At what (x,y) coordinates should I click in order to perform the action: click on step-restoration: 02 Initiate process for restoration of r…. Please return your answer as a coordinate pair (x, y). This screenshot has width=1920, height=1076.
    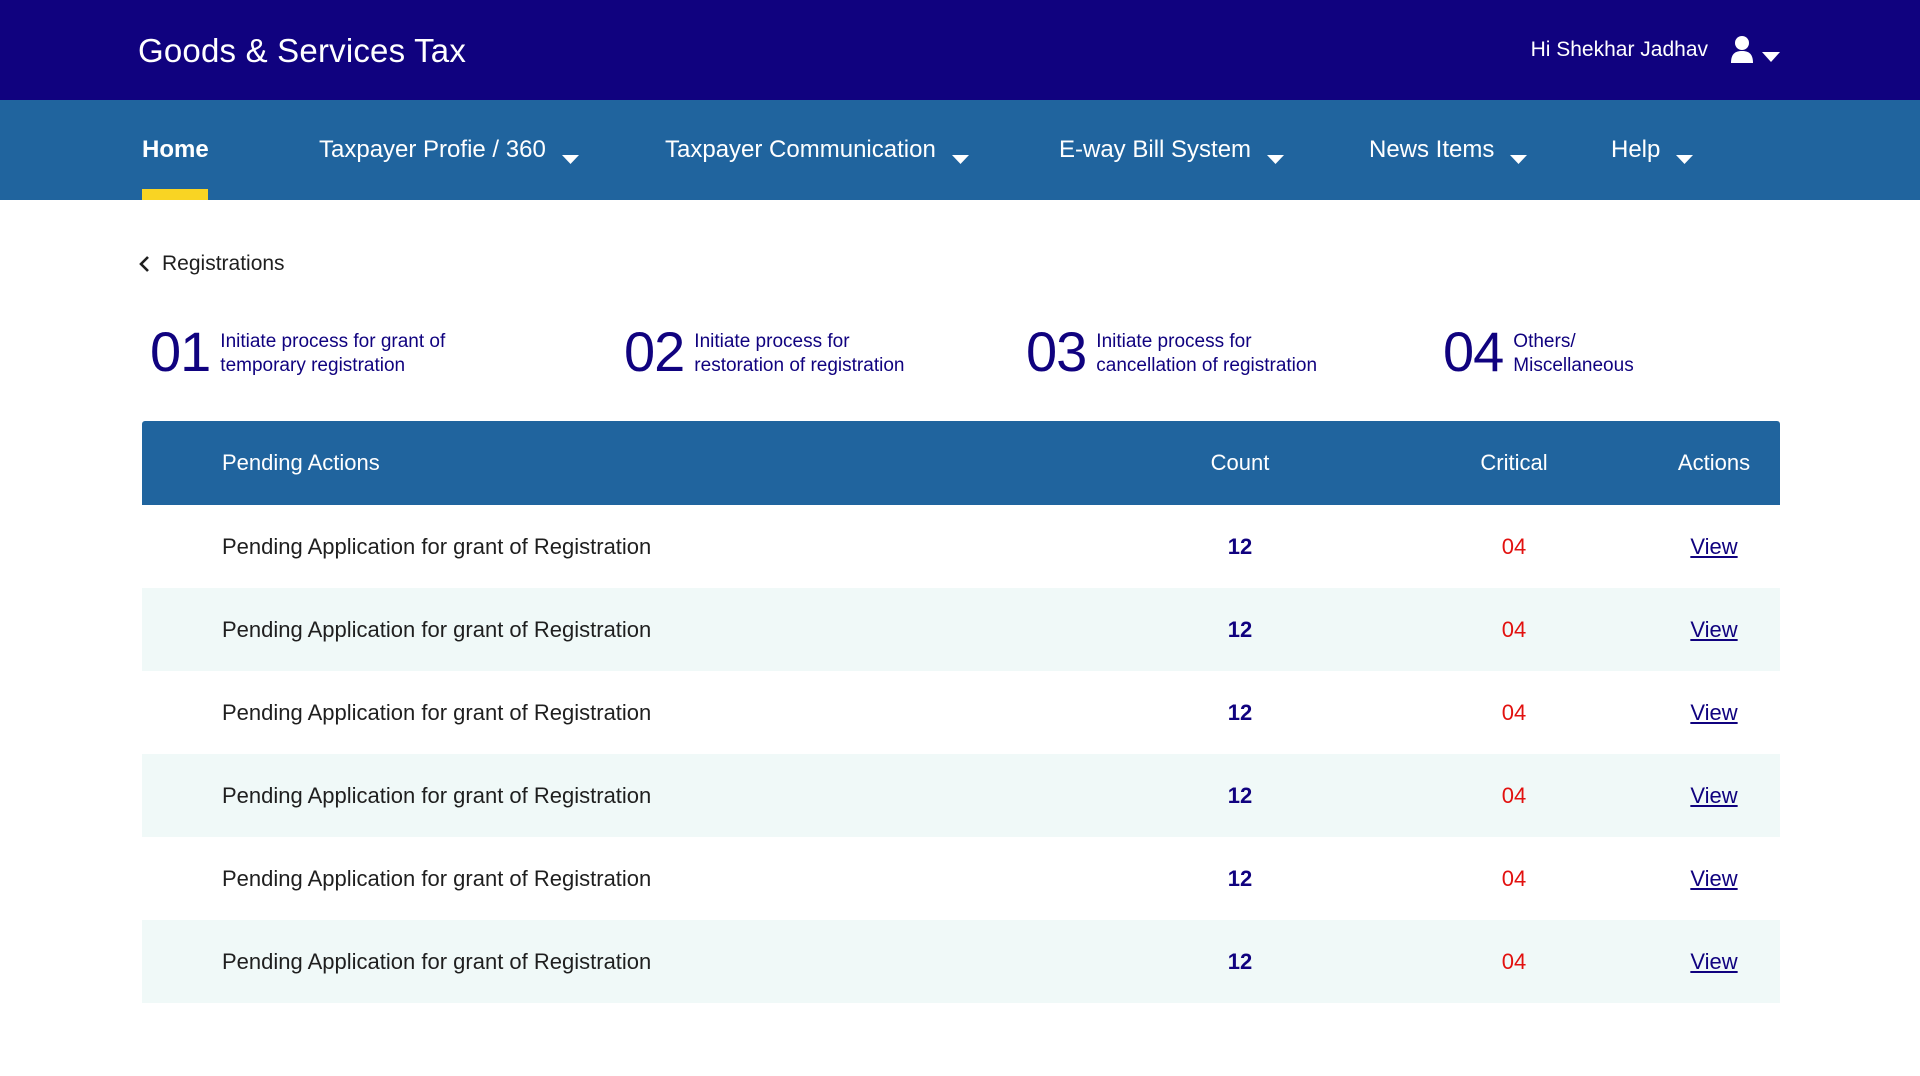
    Looking at the image, I should click on (779, 352).